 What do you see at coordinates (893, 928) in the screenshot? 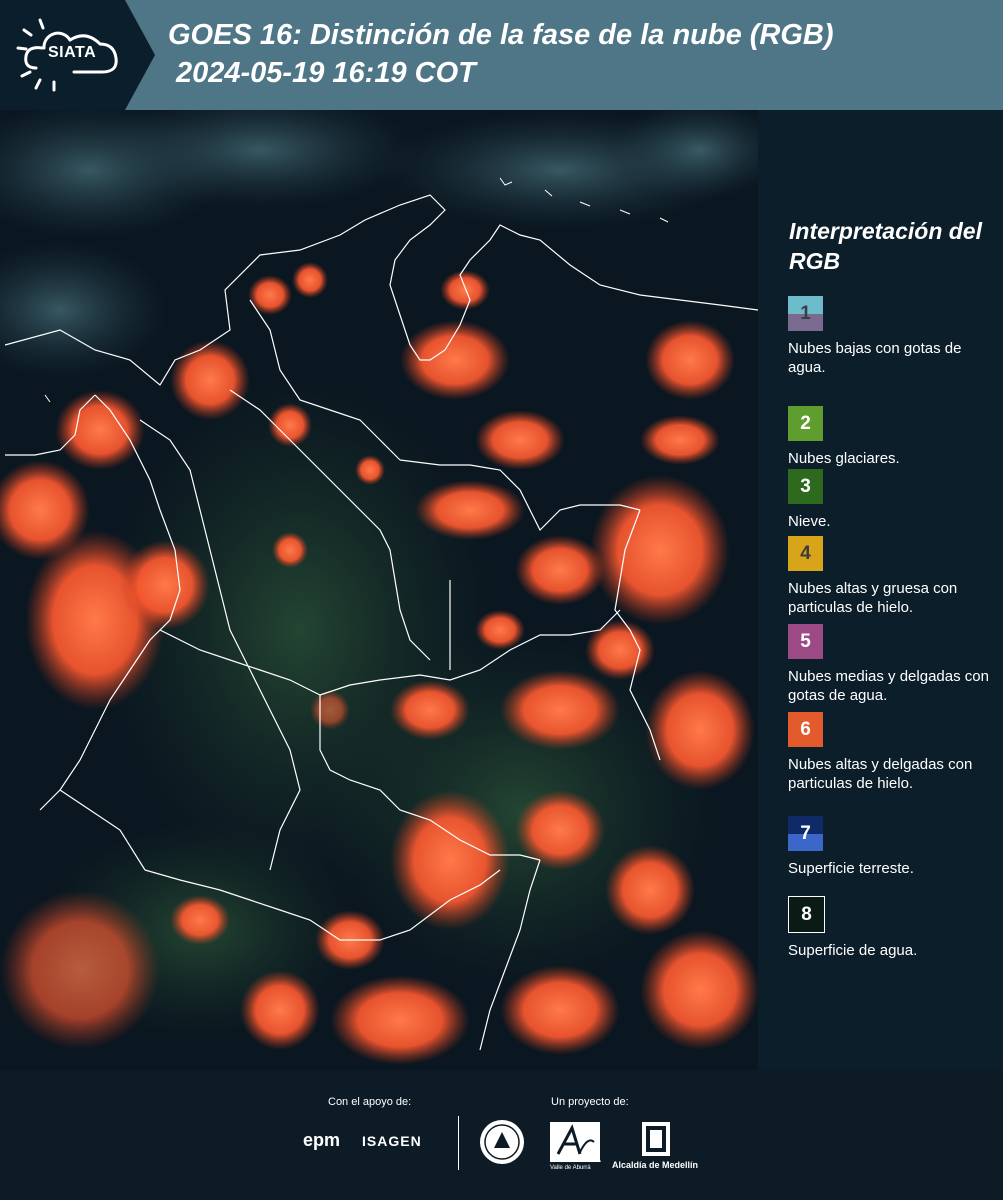
I see `legend-item-8: 8 Superficie de agua.` at bounding box center [893, 928].